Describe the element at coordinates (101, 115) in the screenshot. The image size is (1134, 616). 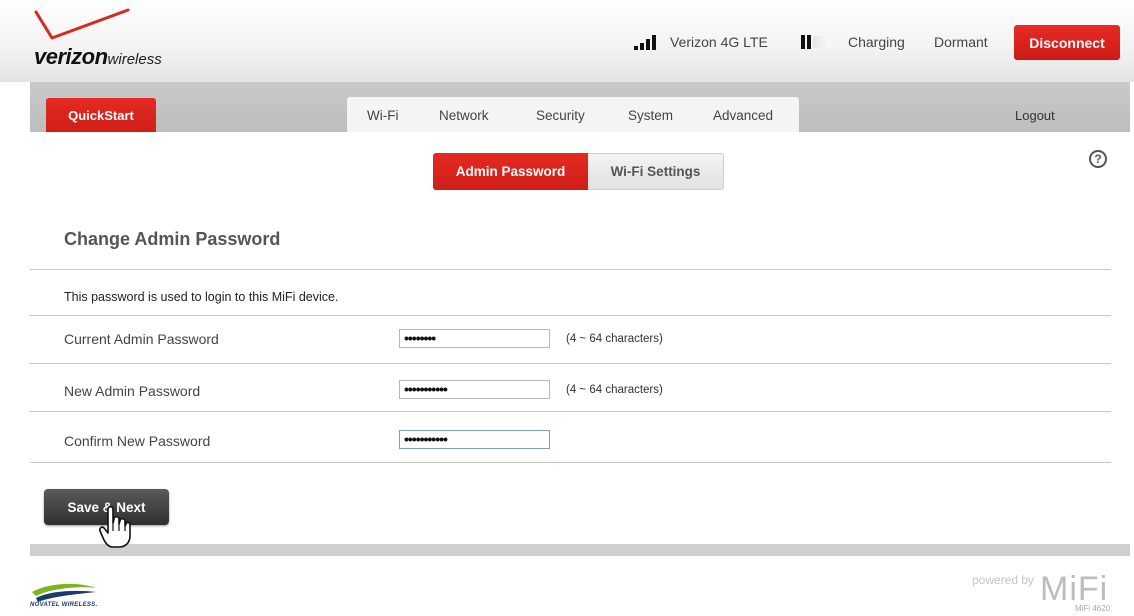
I see `quickstart-button: QuickStart` at that location.